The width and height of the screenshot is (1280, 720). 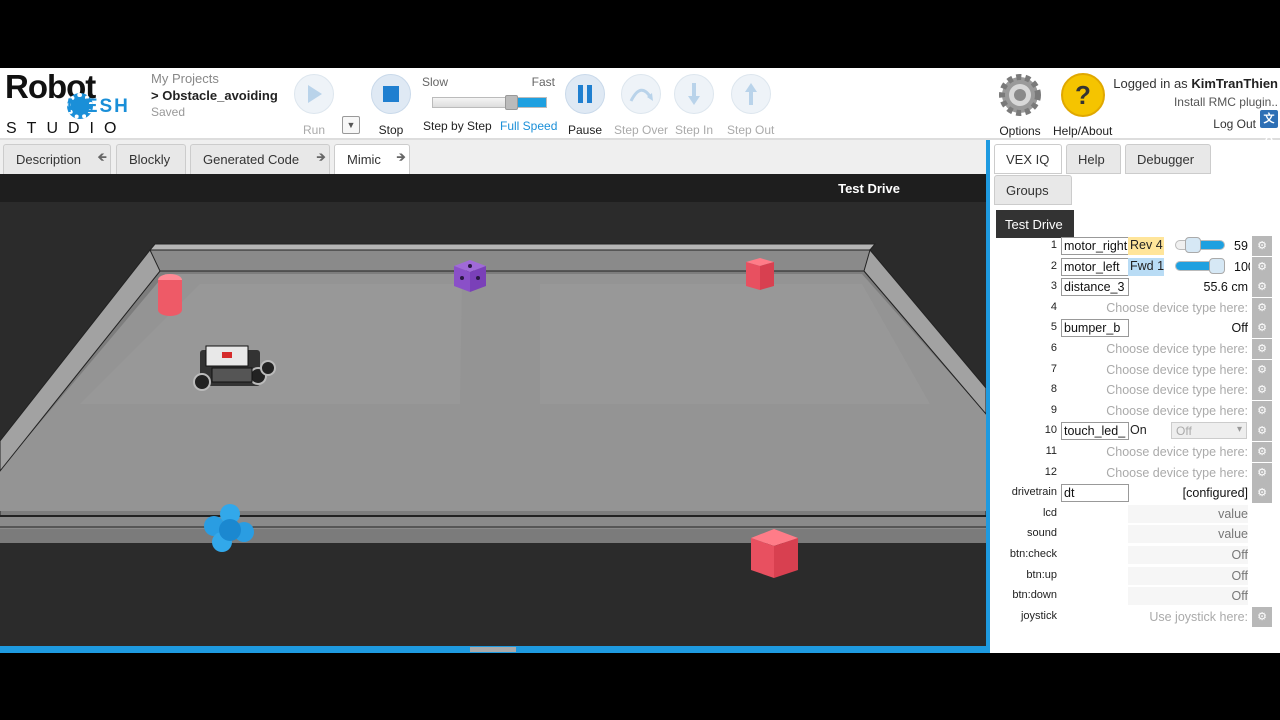 What do you see at coordinates (1135, 493) in the screenshot?
I see `drivetrain-row: drivetrain dt [configured] ⚙` at bounding box center [1135, 493].